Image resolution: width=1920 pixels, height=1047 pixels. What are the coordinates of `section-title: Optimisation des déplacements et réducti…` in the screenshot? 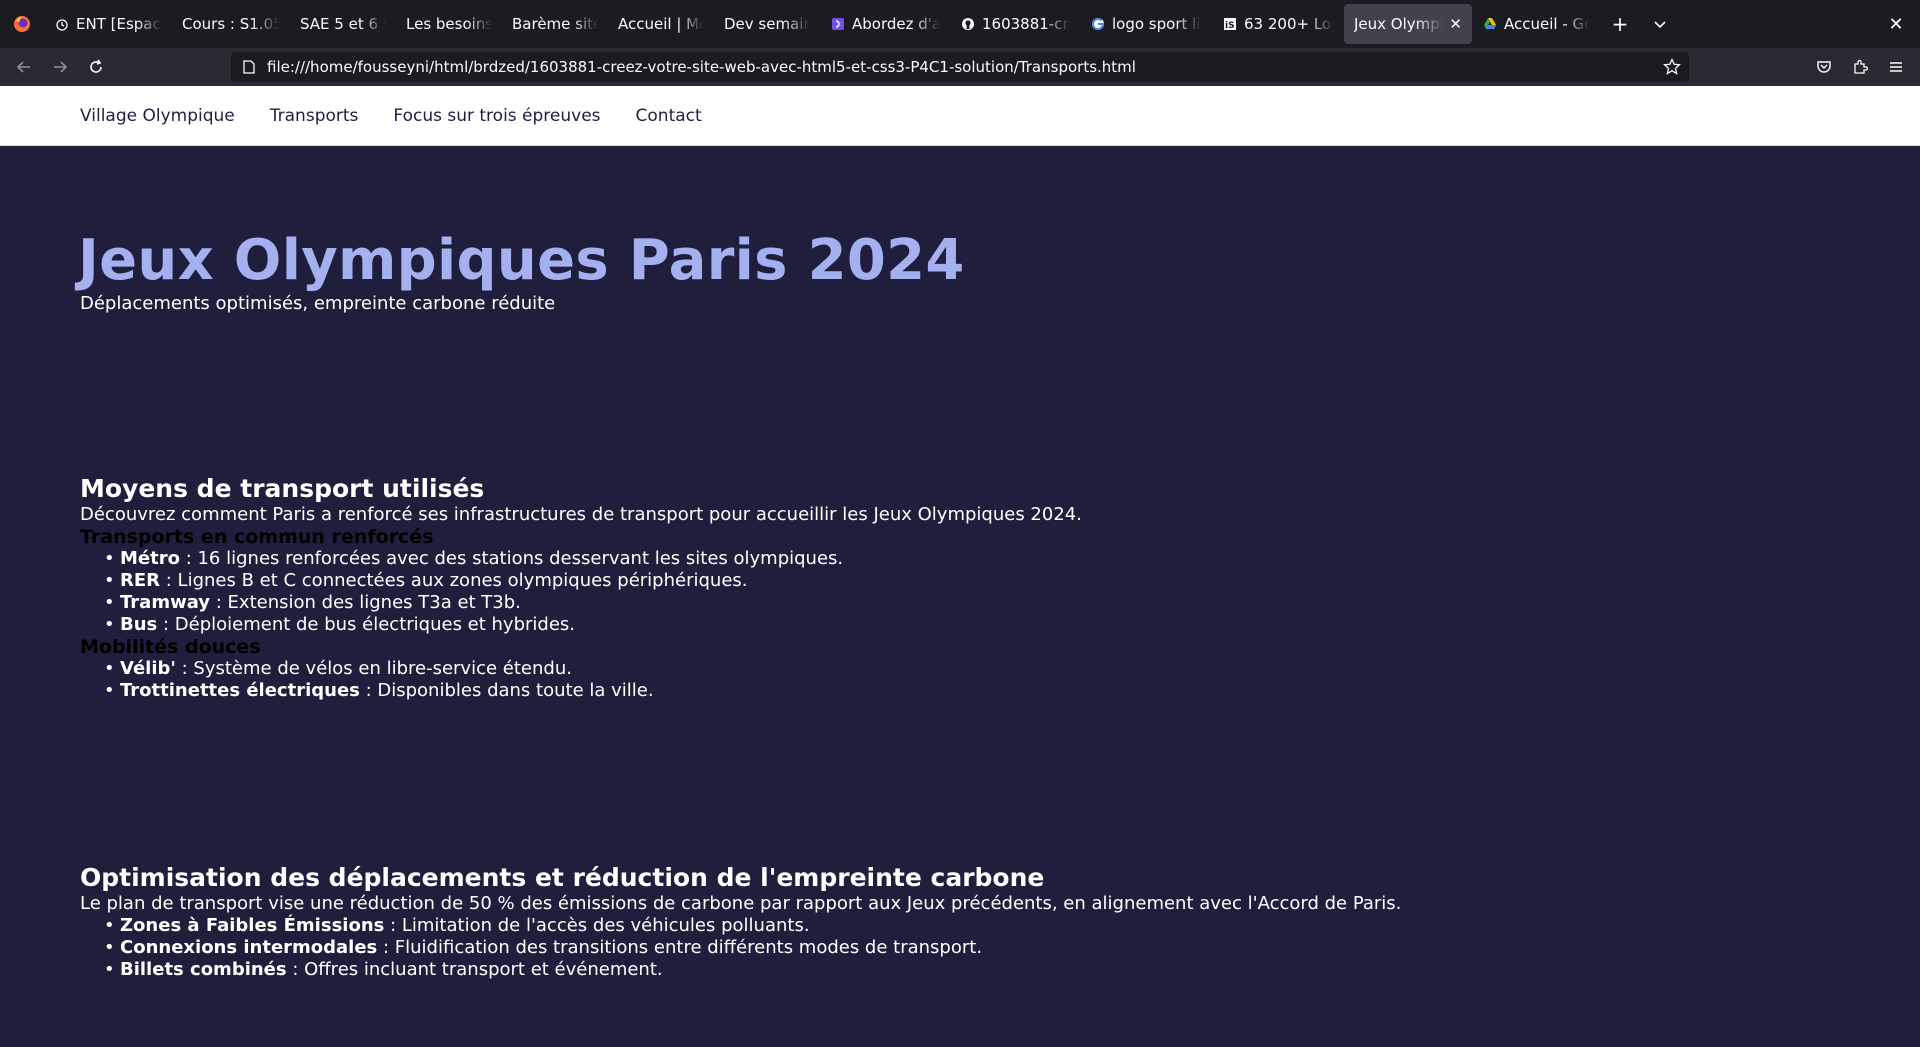 It's located at (562, 877).